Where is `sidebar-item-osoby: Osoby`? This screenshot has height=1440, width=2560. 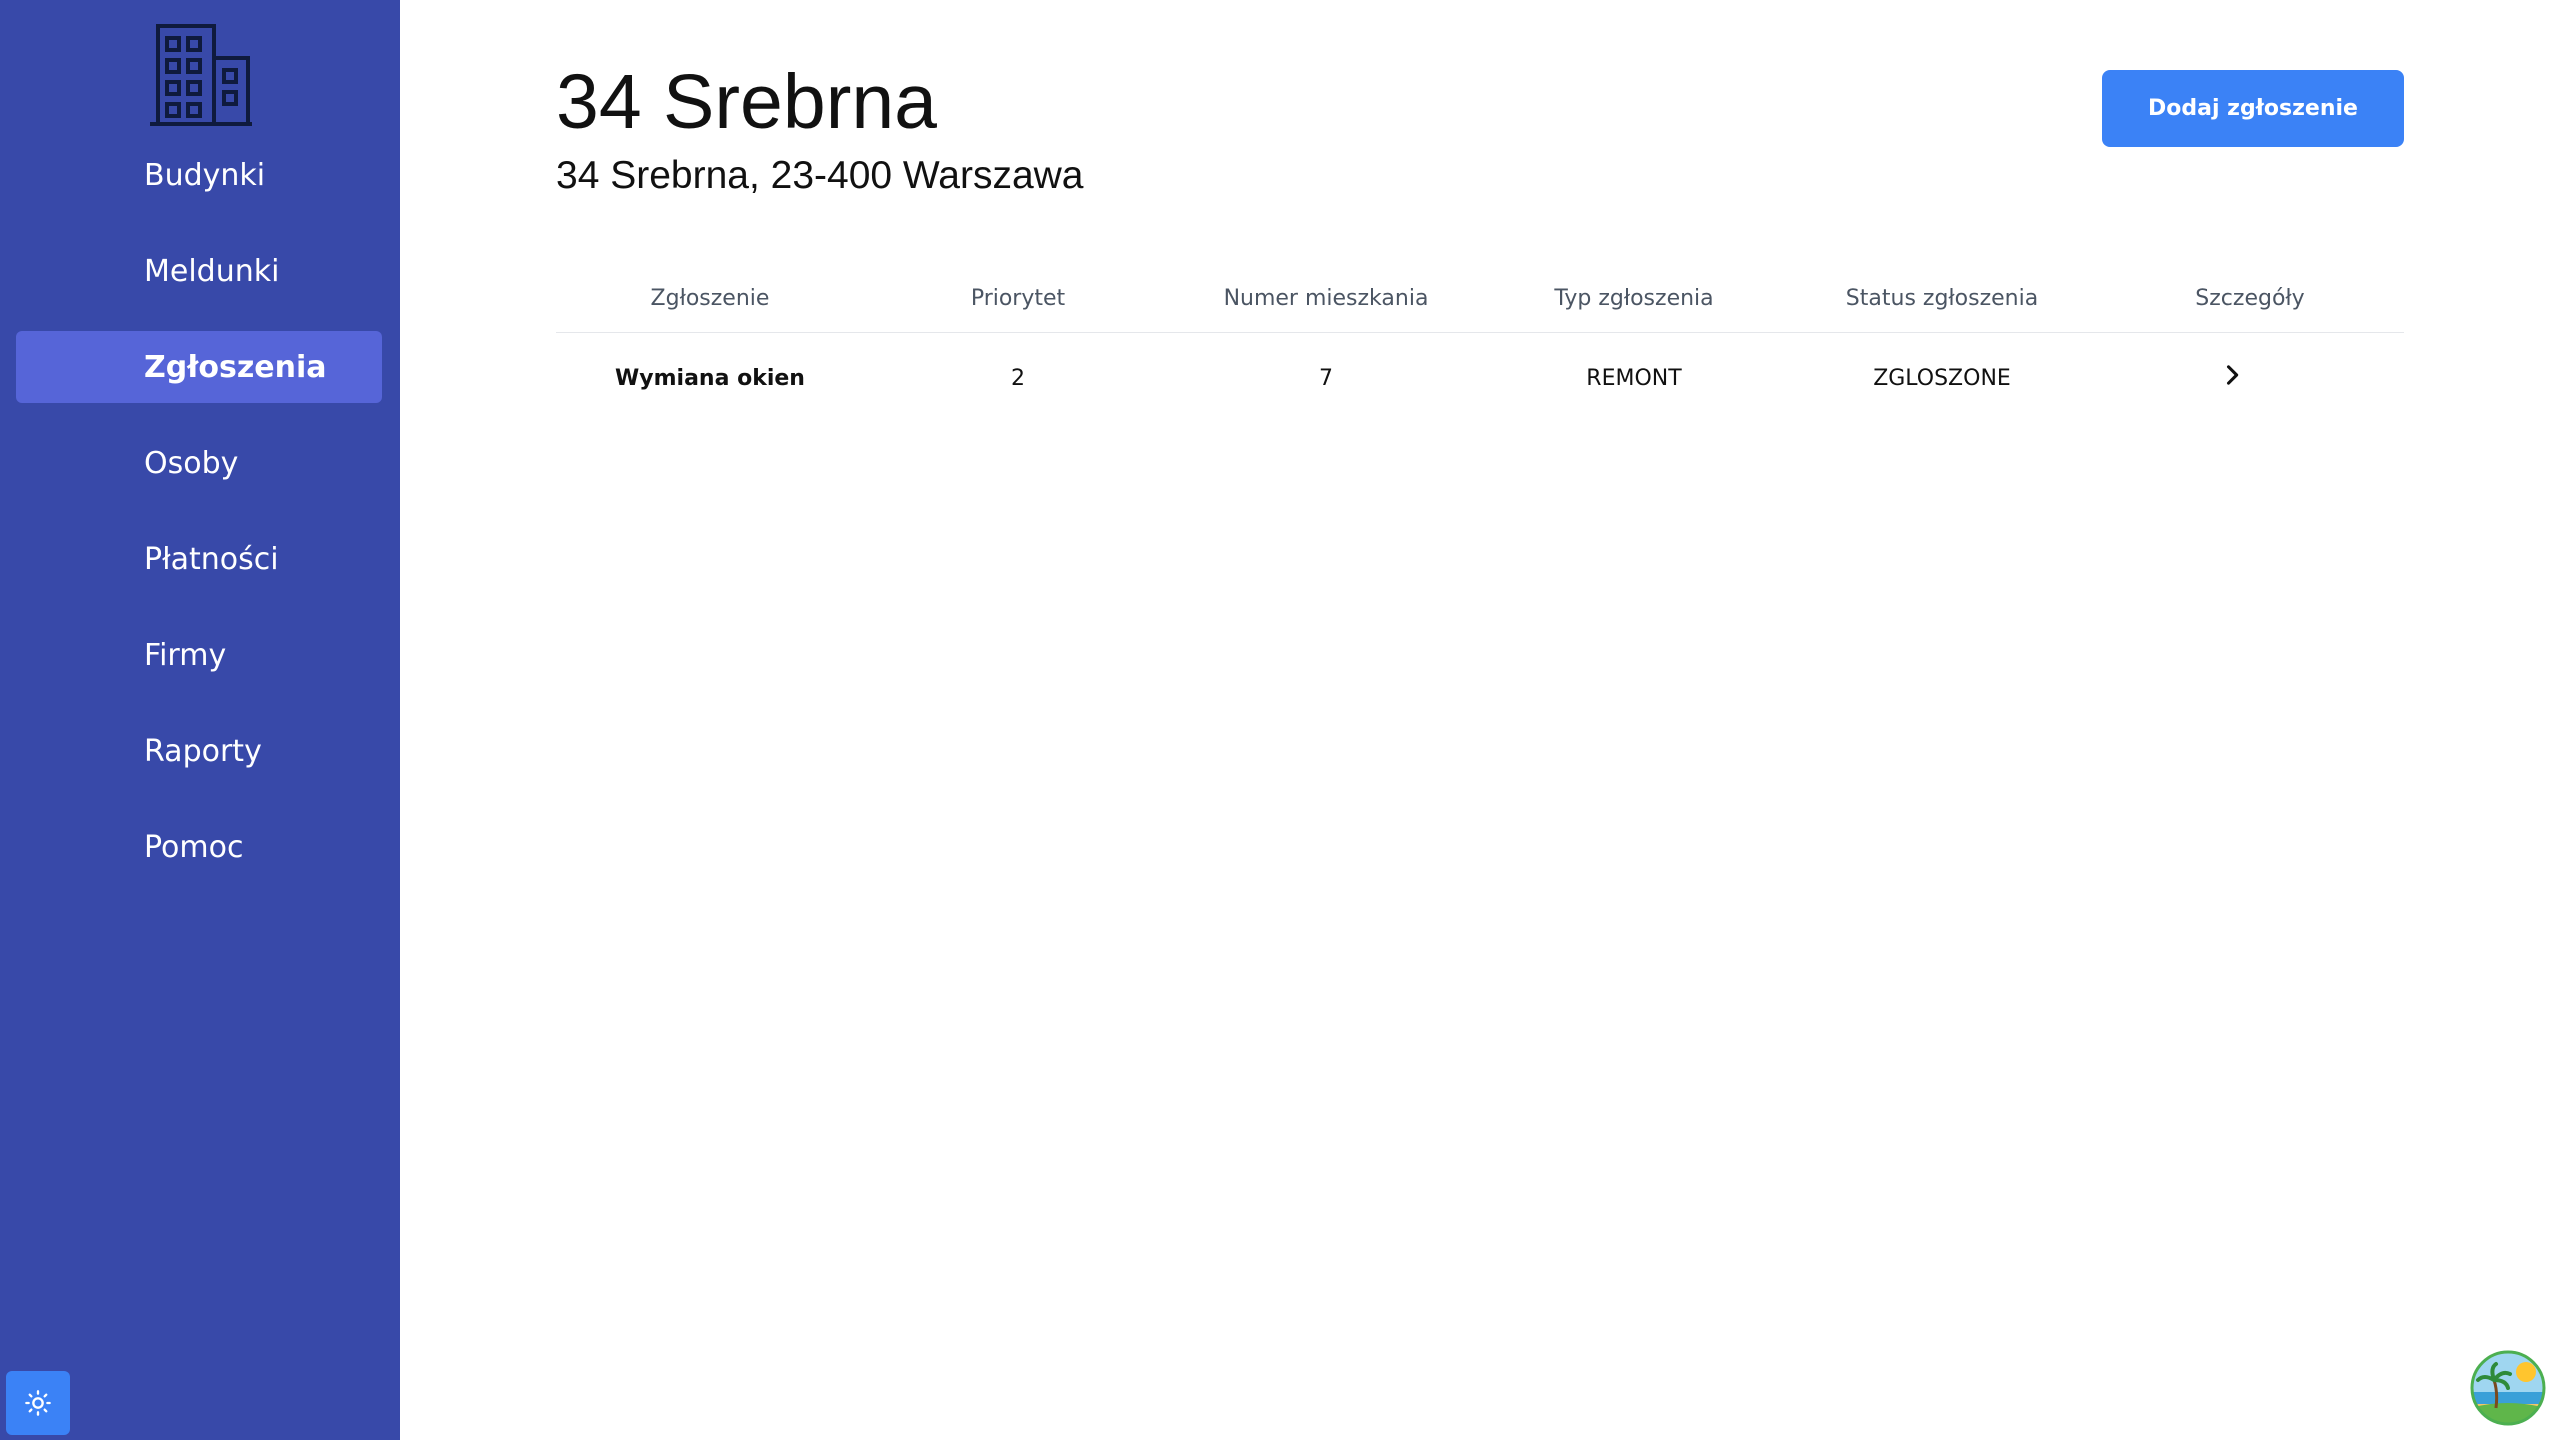 sidebar-item-osoby: Osoby is located at coordinates (199, 463).